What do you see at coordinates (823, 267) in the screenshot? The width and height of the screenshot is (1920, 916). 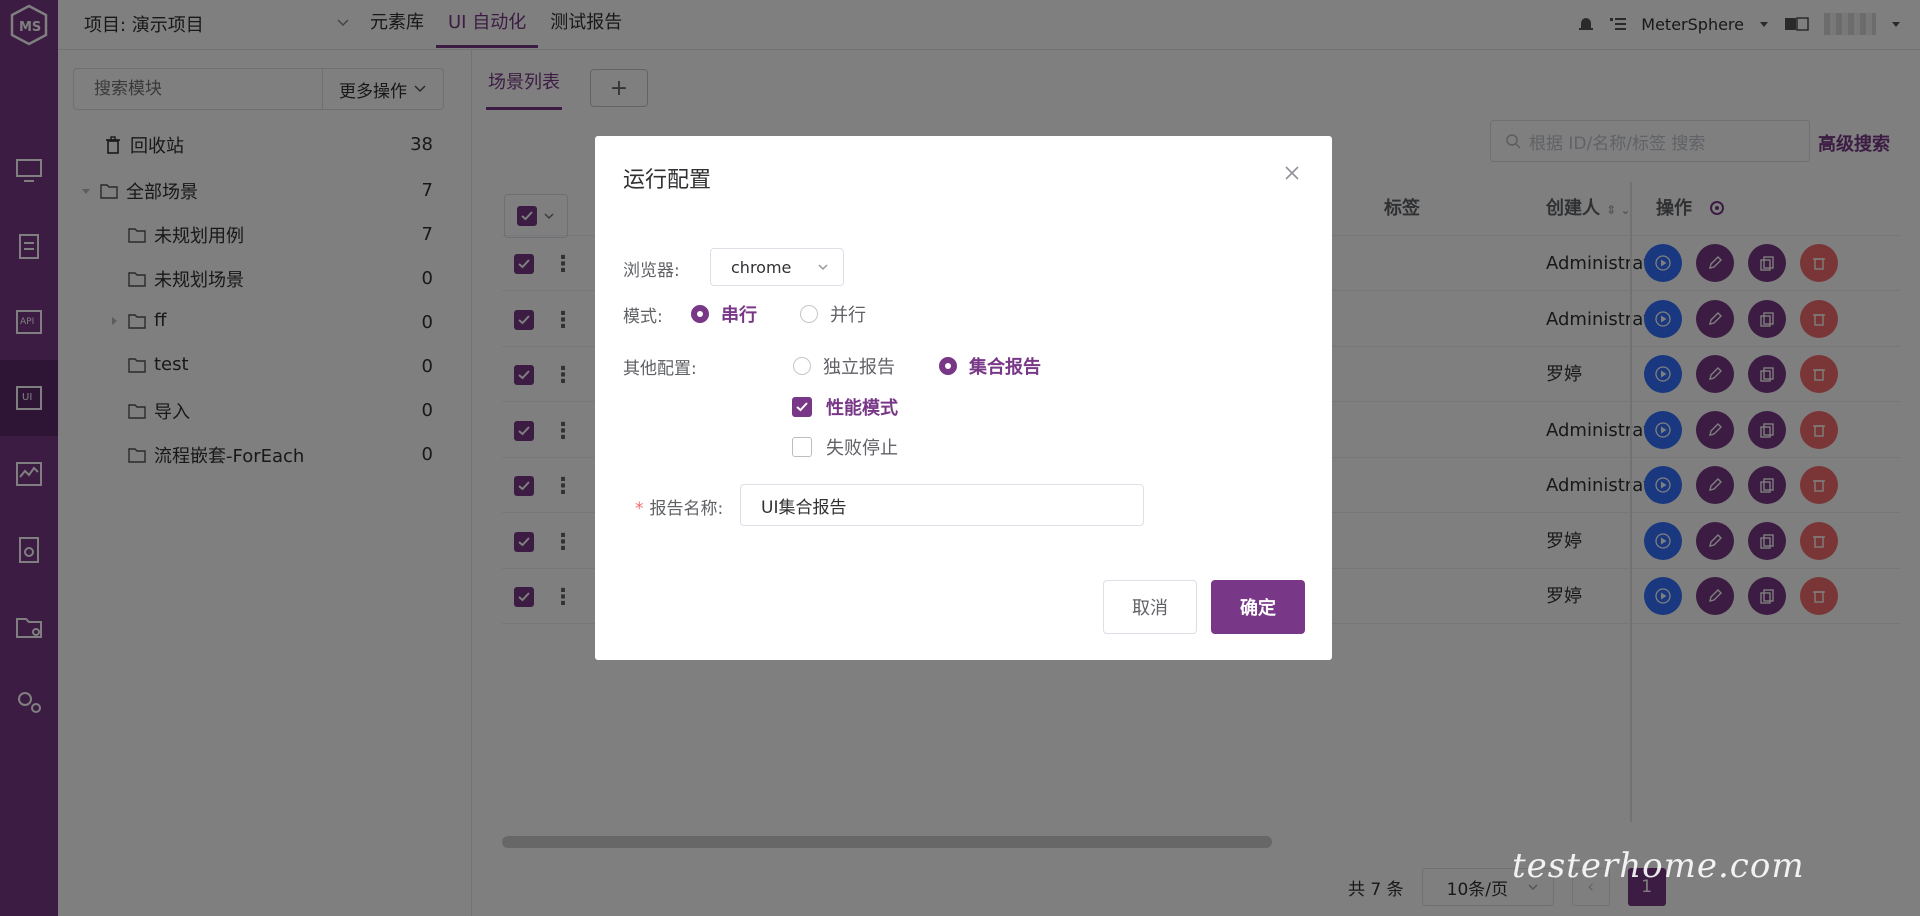 I see `chevron-down-icon` at bounding box center [823, 267].